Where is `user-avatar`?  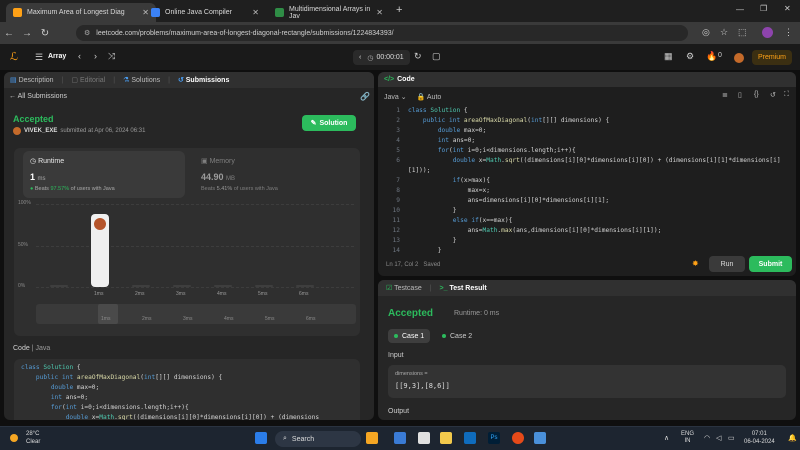 user-avatar is located at coordinates (739, 58).